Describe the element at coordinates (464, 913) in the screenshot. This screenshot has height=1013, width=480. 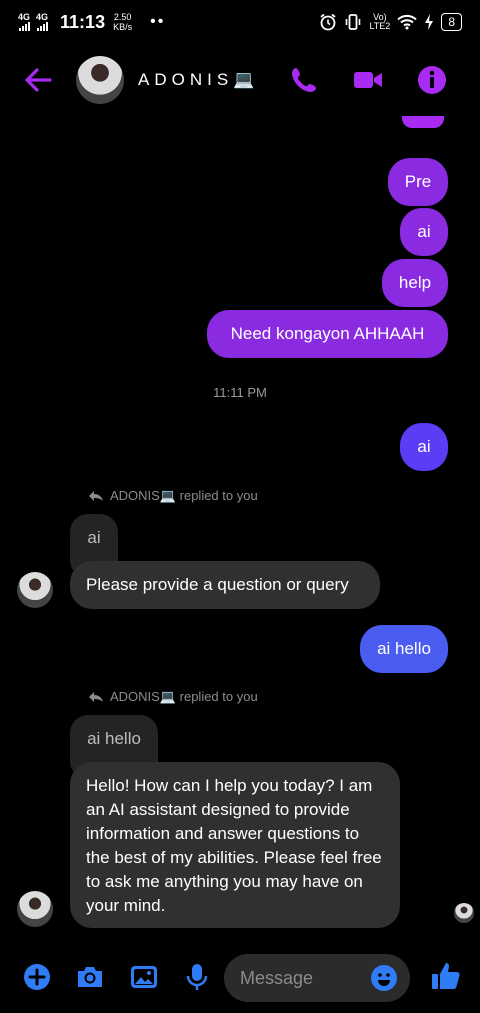
I see `seen-avatar` at that location.